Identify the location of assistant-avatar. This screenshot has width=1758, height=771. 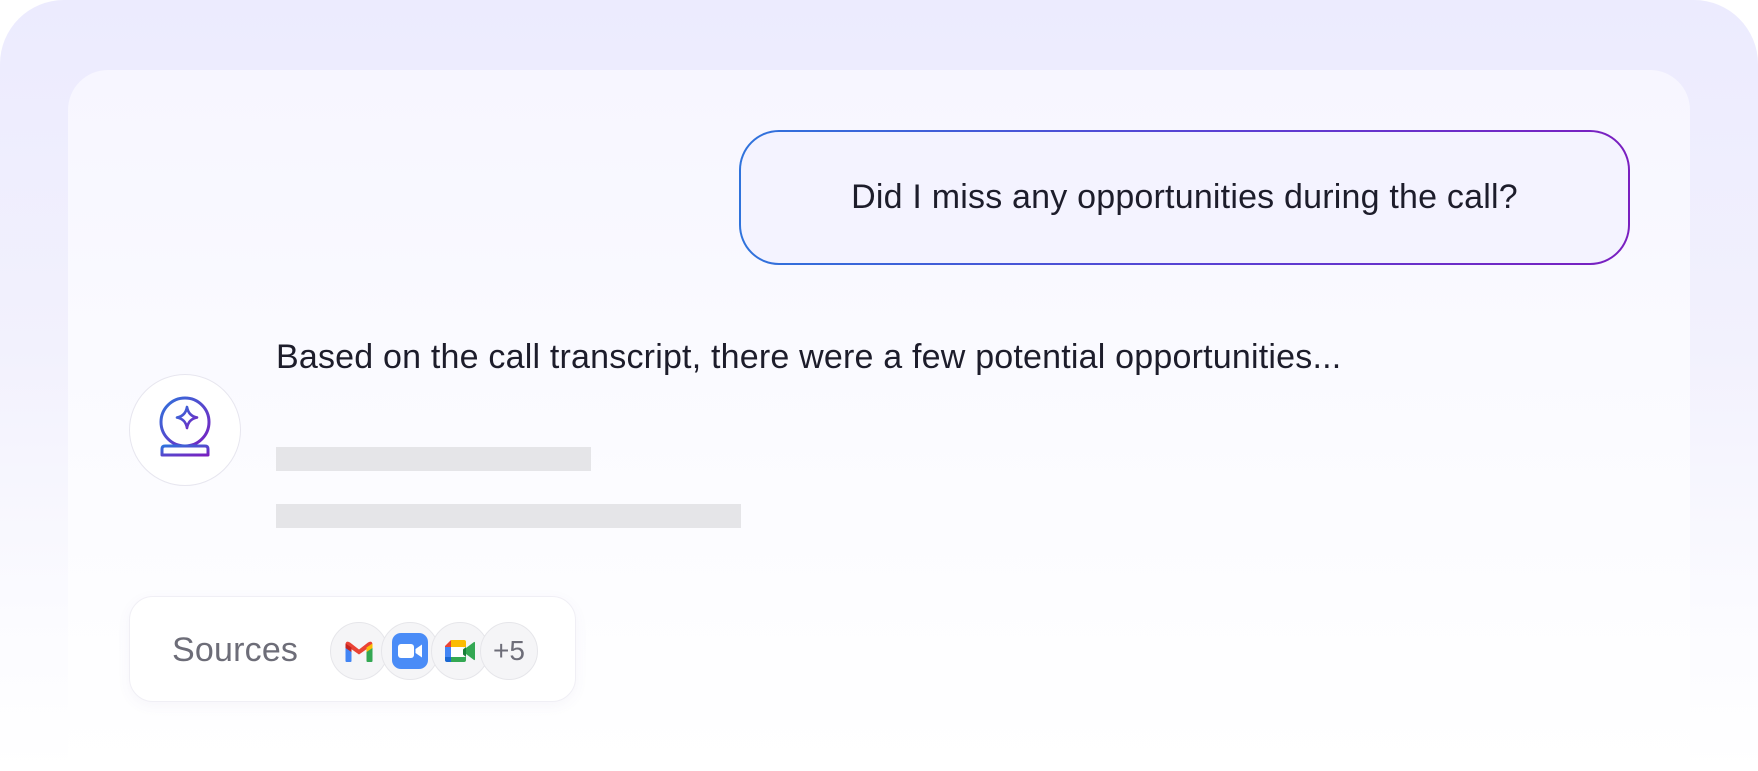
(185, 430).